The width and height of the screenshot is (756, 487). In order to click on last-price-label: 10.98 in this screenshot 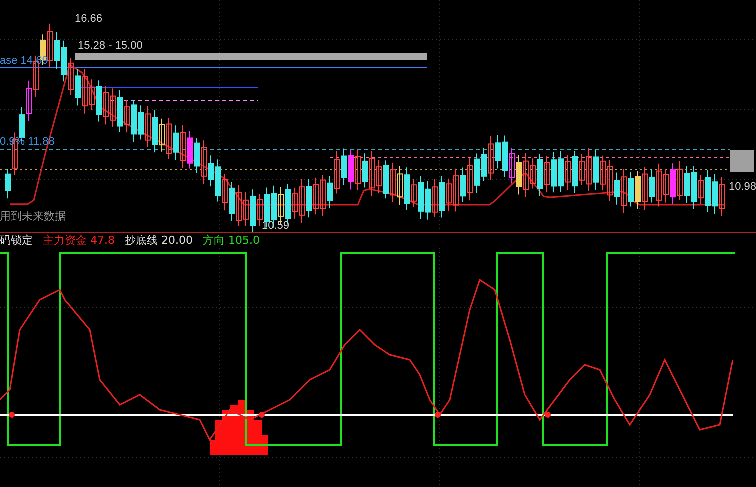, I will do `click(742, 187)`.